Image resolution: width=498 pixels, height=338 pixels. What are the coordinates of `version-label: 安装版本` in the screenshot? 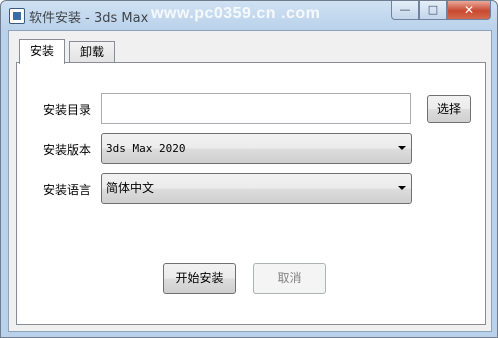 It's located at (67, 150).